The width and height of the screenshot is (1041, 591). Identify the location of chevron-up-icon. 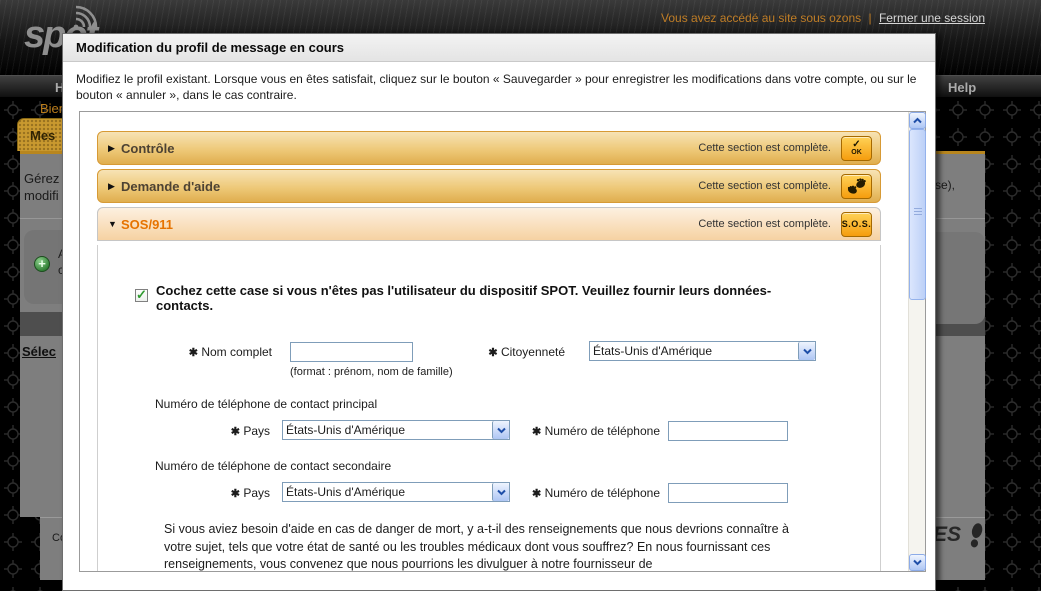
(917, 120).